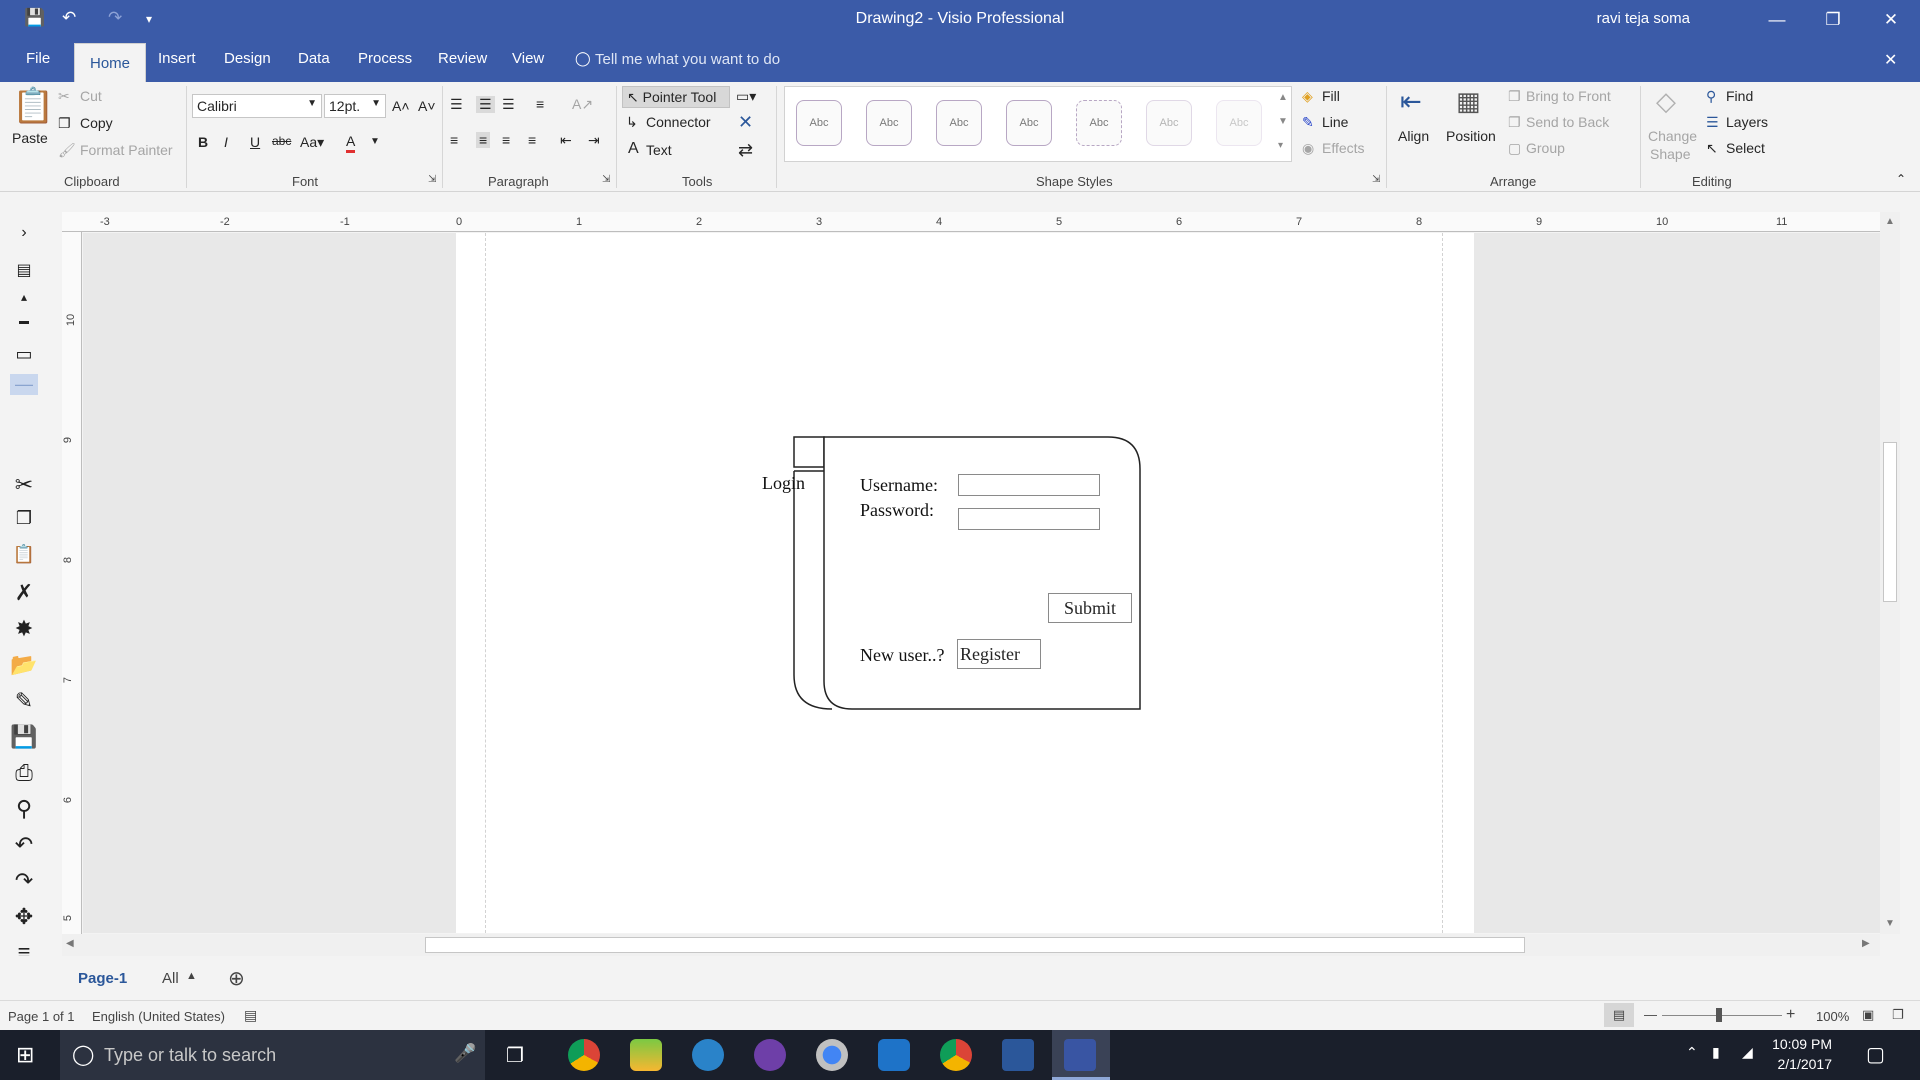 The width and height of the screenshot is (1920, 1080). What do you see at coordinates (1790, 1015) in the screenshot?
I see `zoom-in-icon: +` at bounding box center [1790, 1015].